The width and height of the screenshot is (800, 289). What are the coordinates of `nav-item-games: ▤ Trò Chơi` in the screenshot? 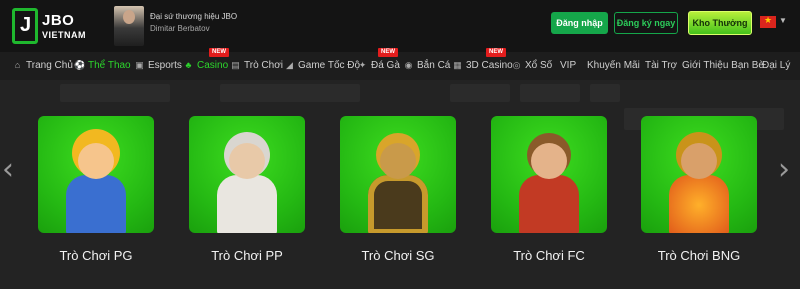 It's located at (256, 65).